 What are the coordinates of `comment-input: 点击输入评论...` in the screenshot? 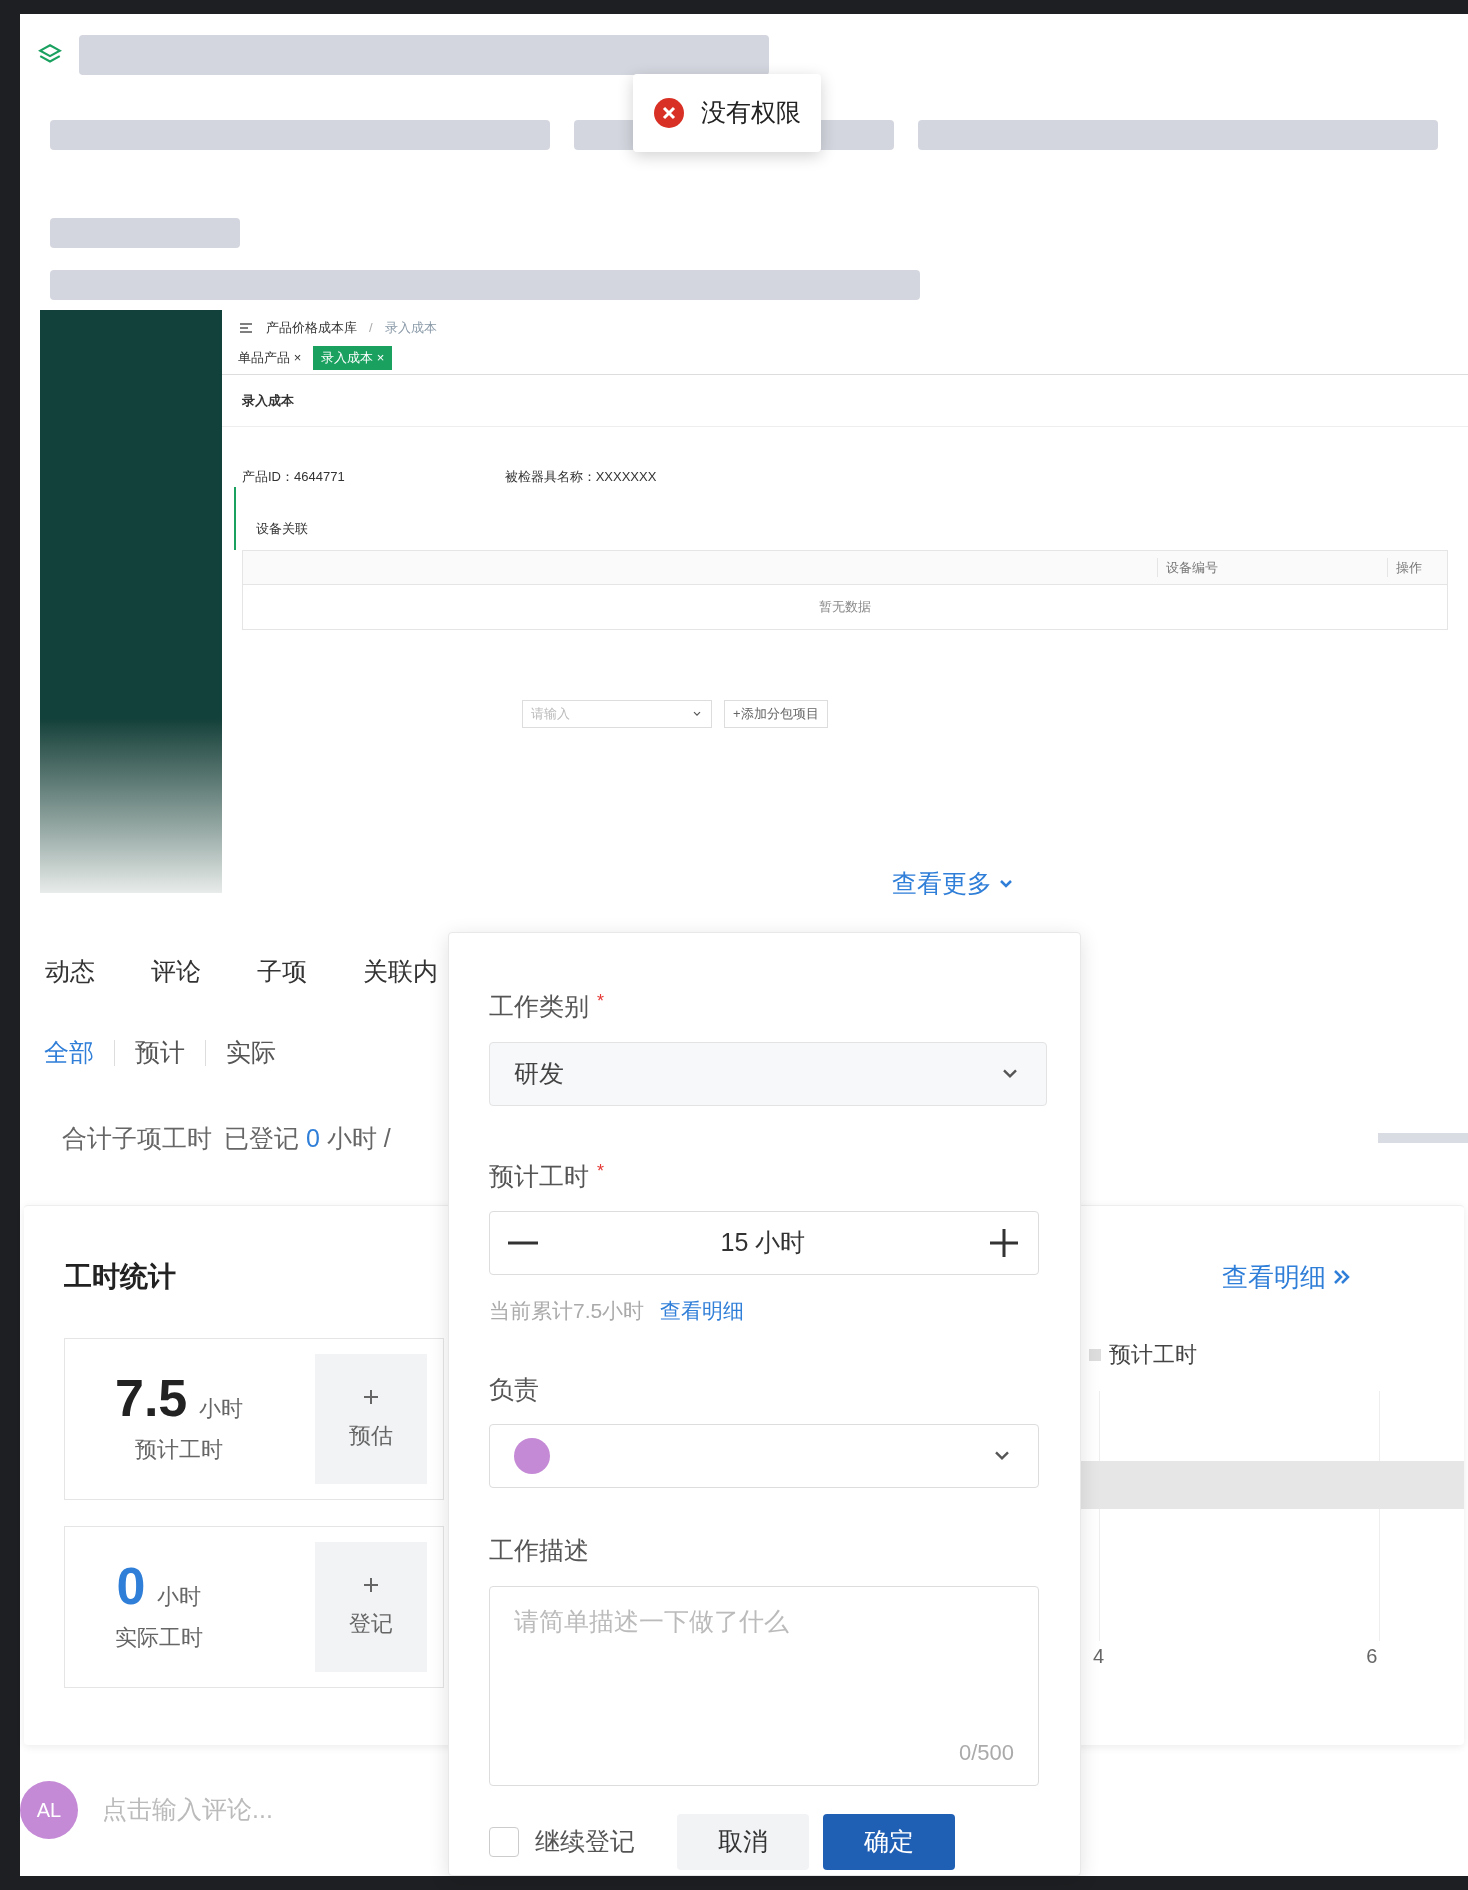 It's located at (252, 1810).